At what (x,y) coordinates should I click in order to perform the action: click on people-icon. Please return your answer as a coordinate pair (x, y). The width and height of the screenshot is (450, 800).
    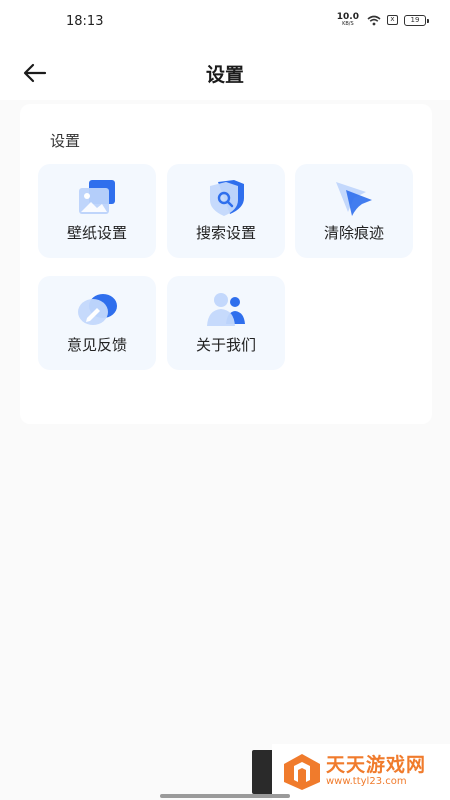
    Looking at the image, I should click on (226, 309).